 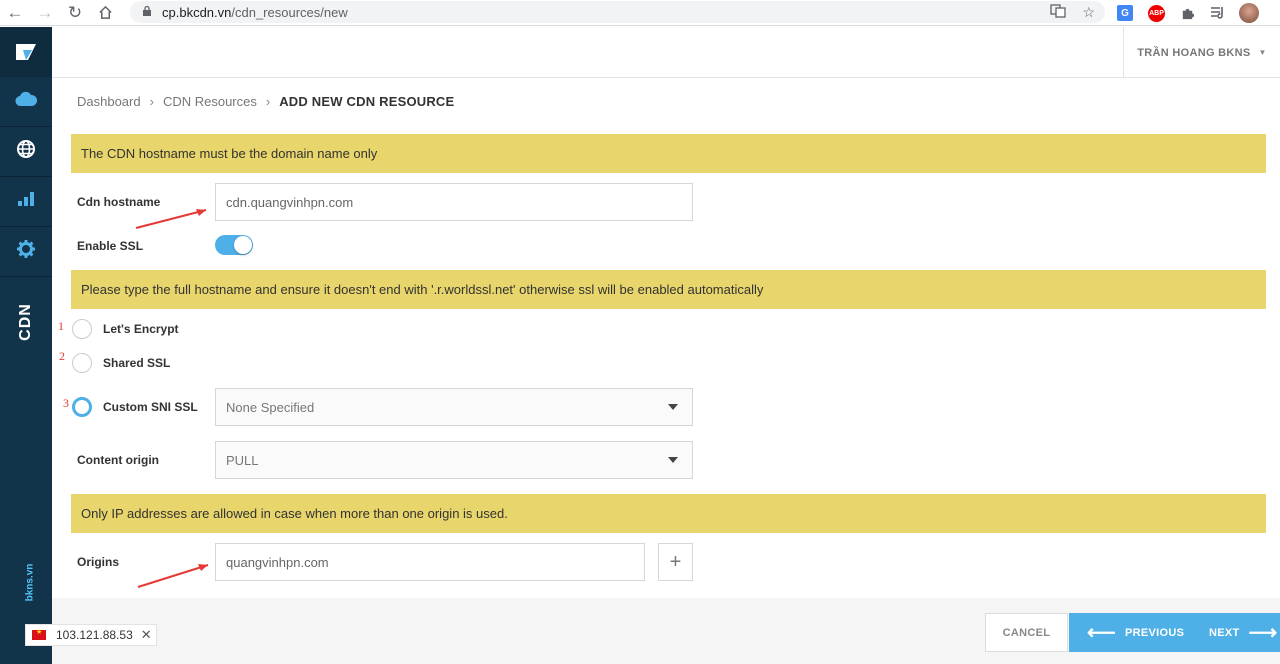 I want to click on origins-label: Origins, so click(x=98, y=562).